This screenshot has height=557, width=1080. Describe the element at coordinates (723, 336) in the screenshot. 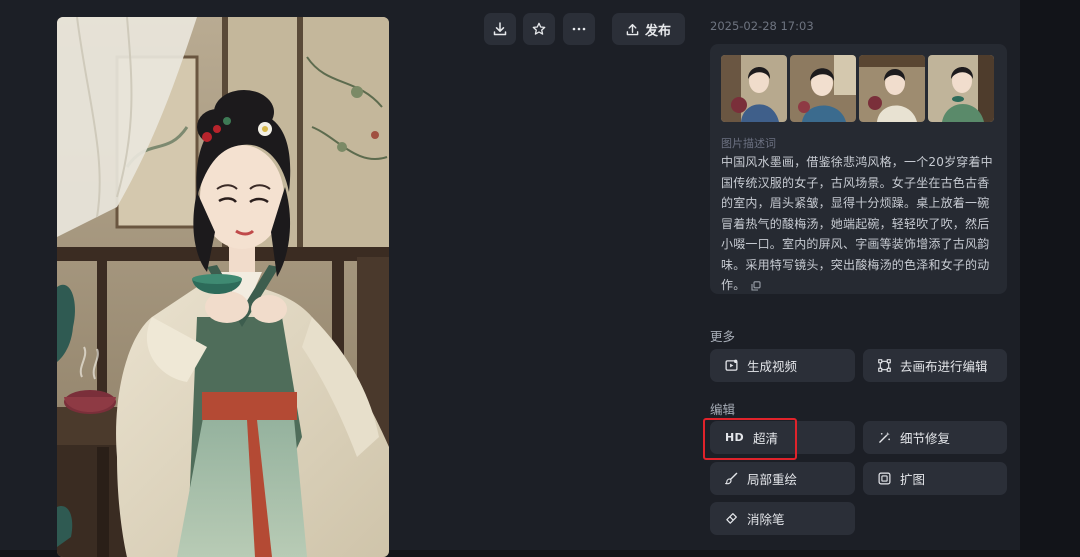

I see `section-title-more: 更多` at that location.